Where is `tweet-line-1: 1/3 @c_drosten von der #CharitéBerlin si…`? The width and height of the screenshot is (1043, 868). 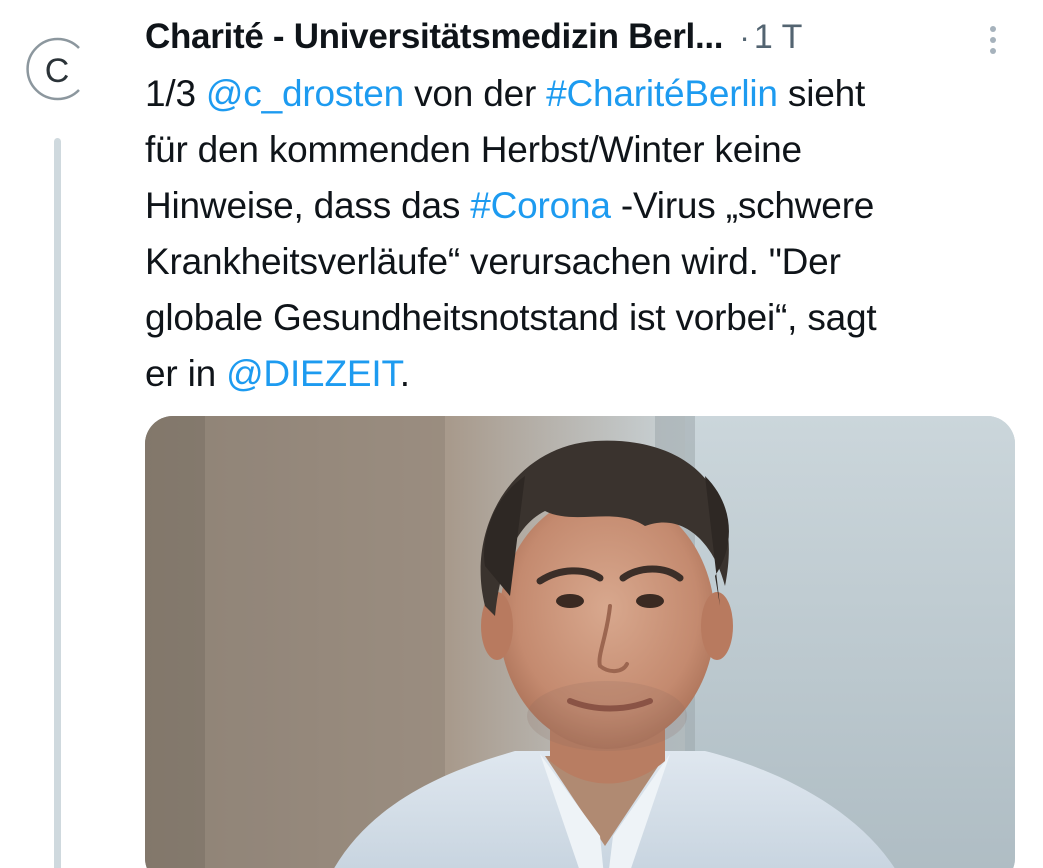
tweet-line-1: 1/3 @c_drosten von der #CharitéBerlin si… is located at coordinates (505, 93).